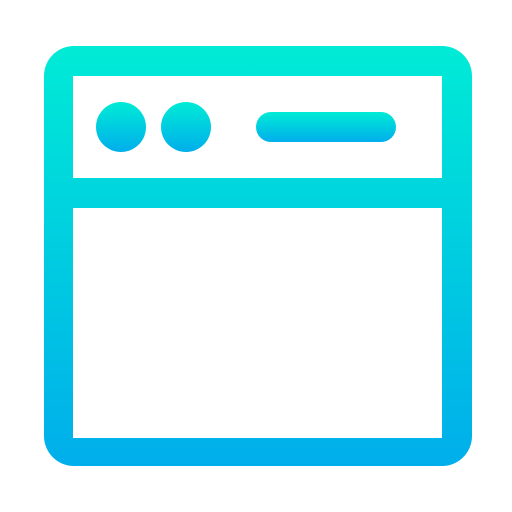  Describe the element at coordinates (121, 127) in the screenshot. I see `control-dot-left` at that location.